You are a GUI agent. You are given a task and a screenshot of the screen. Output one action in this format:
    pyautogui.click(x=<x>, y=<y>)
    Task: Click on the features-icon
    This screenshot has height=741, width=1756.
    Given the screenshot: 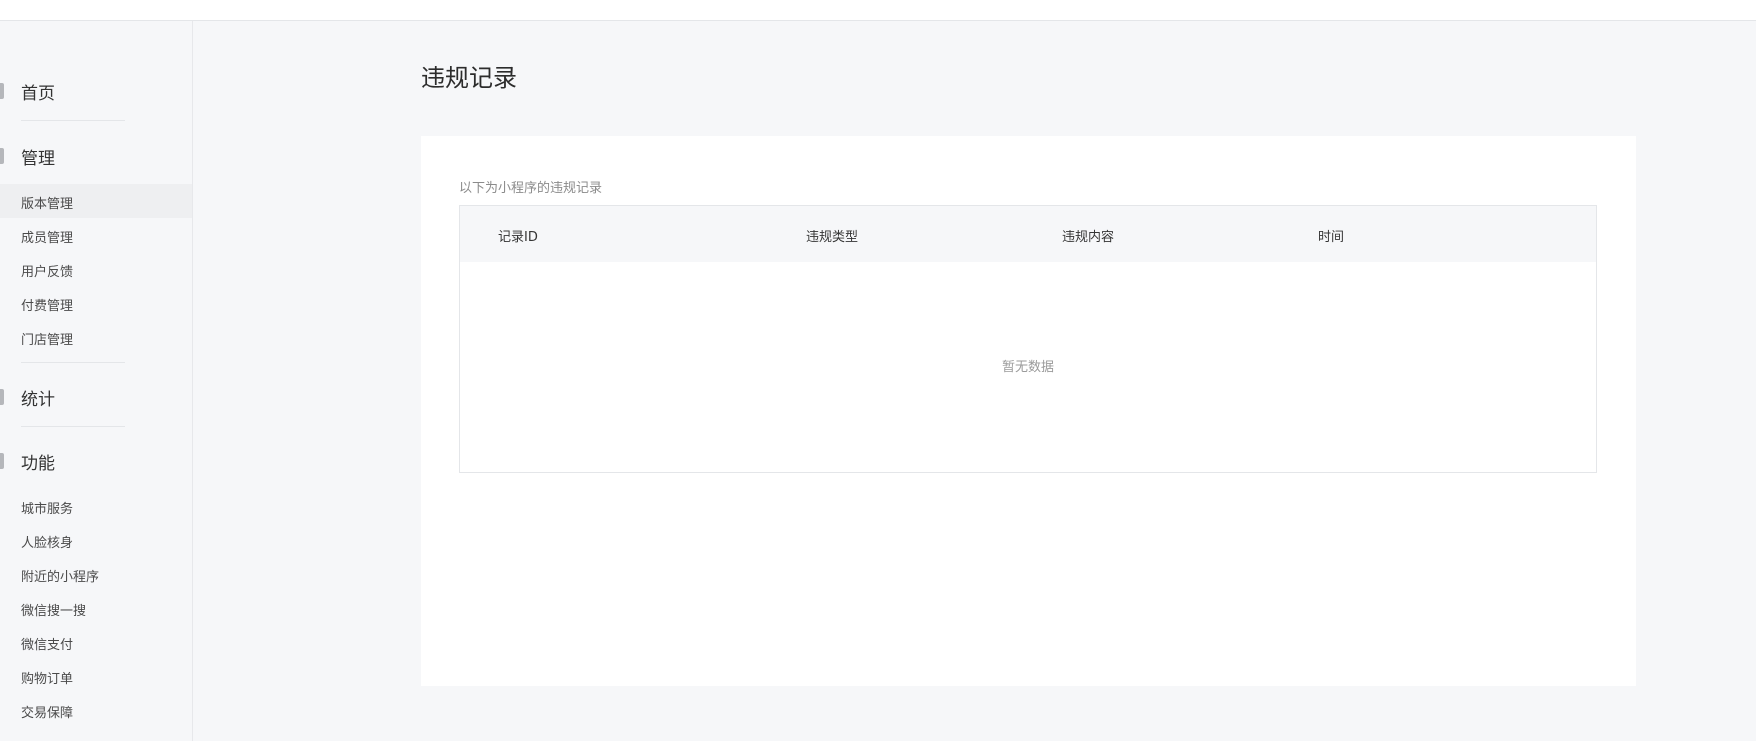 What is the action you would take?
    pyautogui.click(x=2, y=461)
    